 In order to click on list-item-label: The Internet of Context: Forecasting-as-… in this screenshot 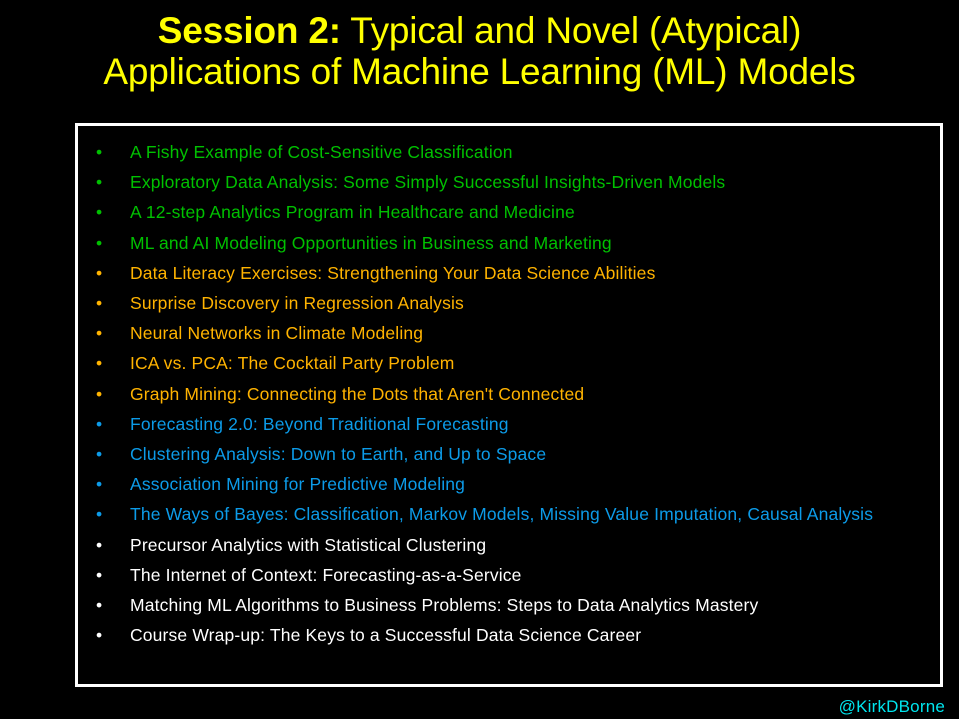, I will do `click(326, 574)`.